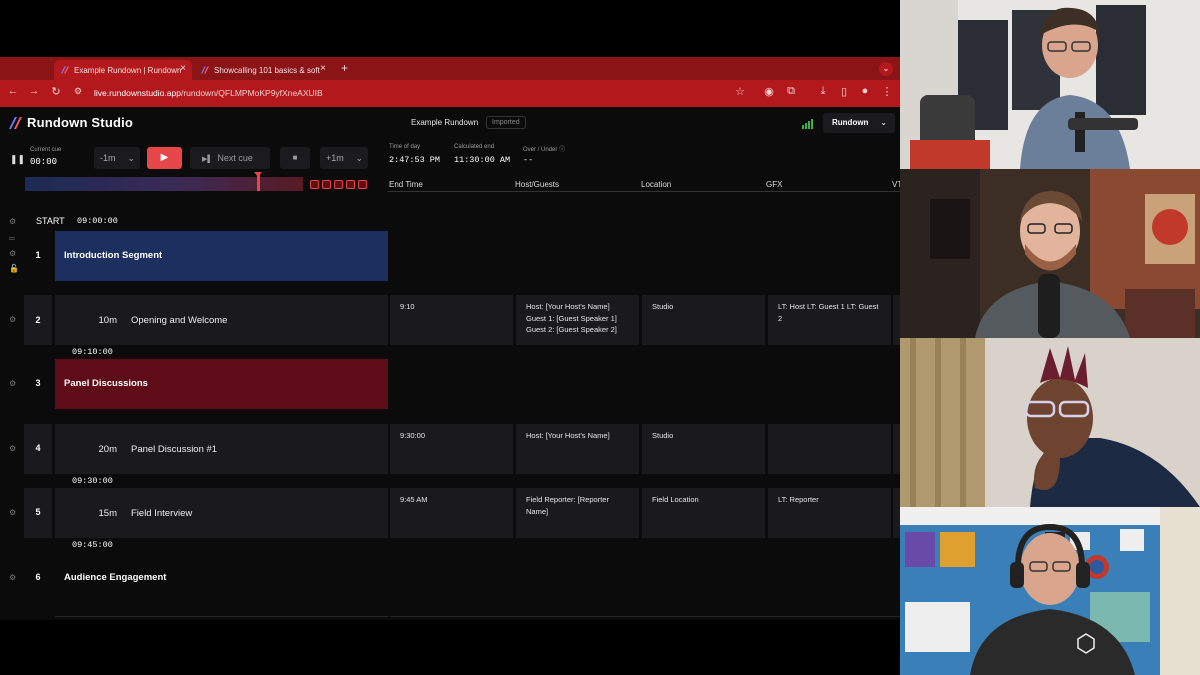  What do you see at coordinates (537, 184) in the screenshot?
I see `column-header-host-guests: Host/Guests` at bounding box center [537, 184].